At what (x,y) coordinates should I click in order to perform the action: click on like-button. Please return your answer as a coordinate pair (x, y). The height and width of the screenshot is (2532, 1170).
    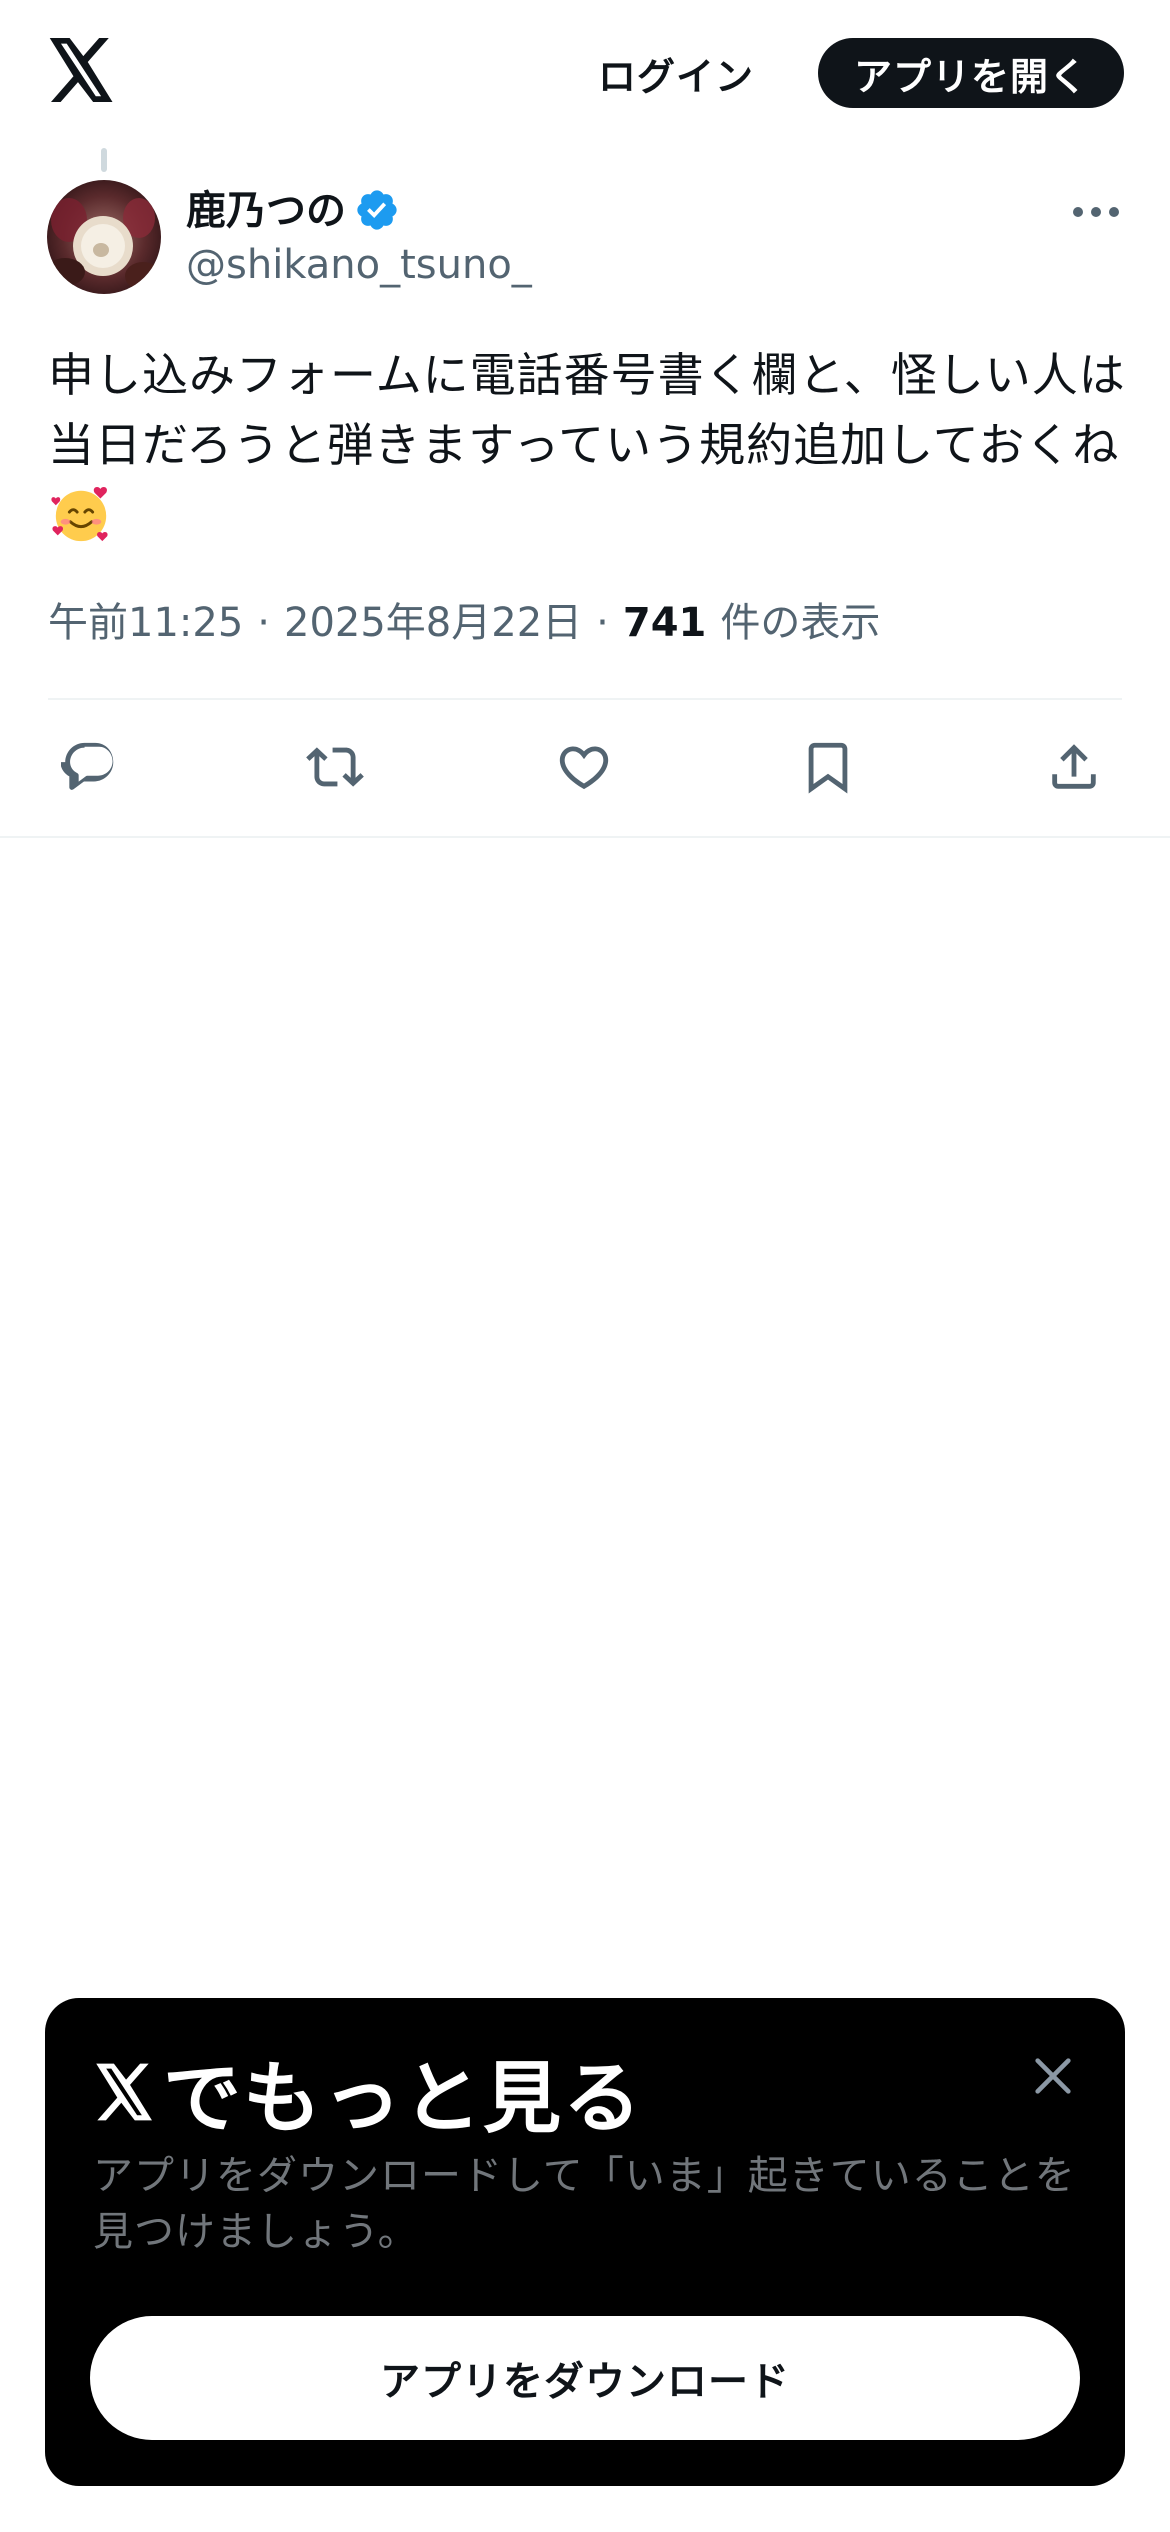
    Looking at the image, I should click on (584, 767).